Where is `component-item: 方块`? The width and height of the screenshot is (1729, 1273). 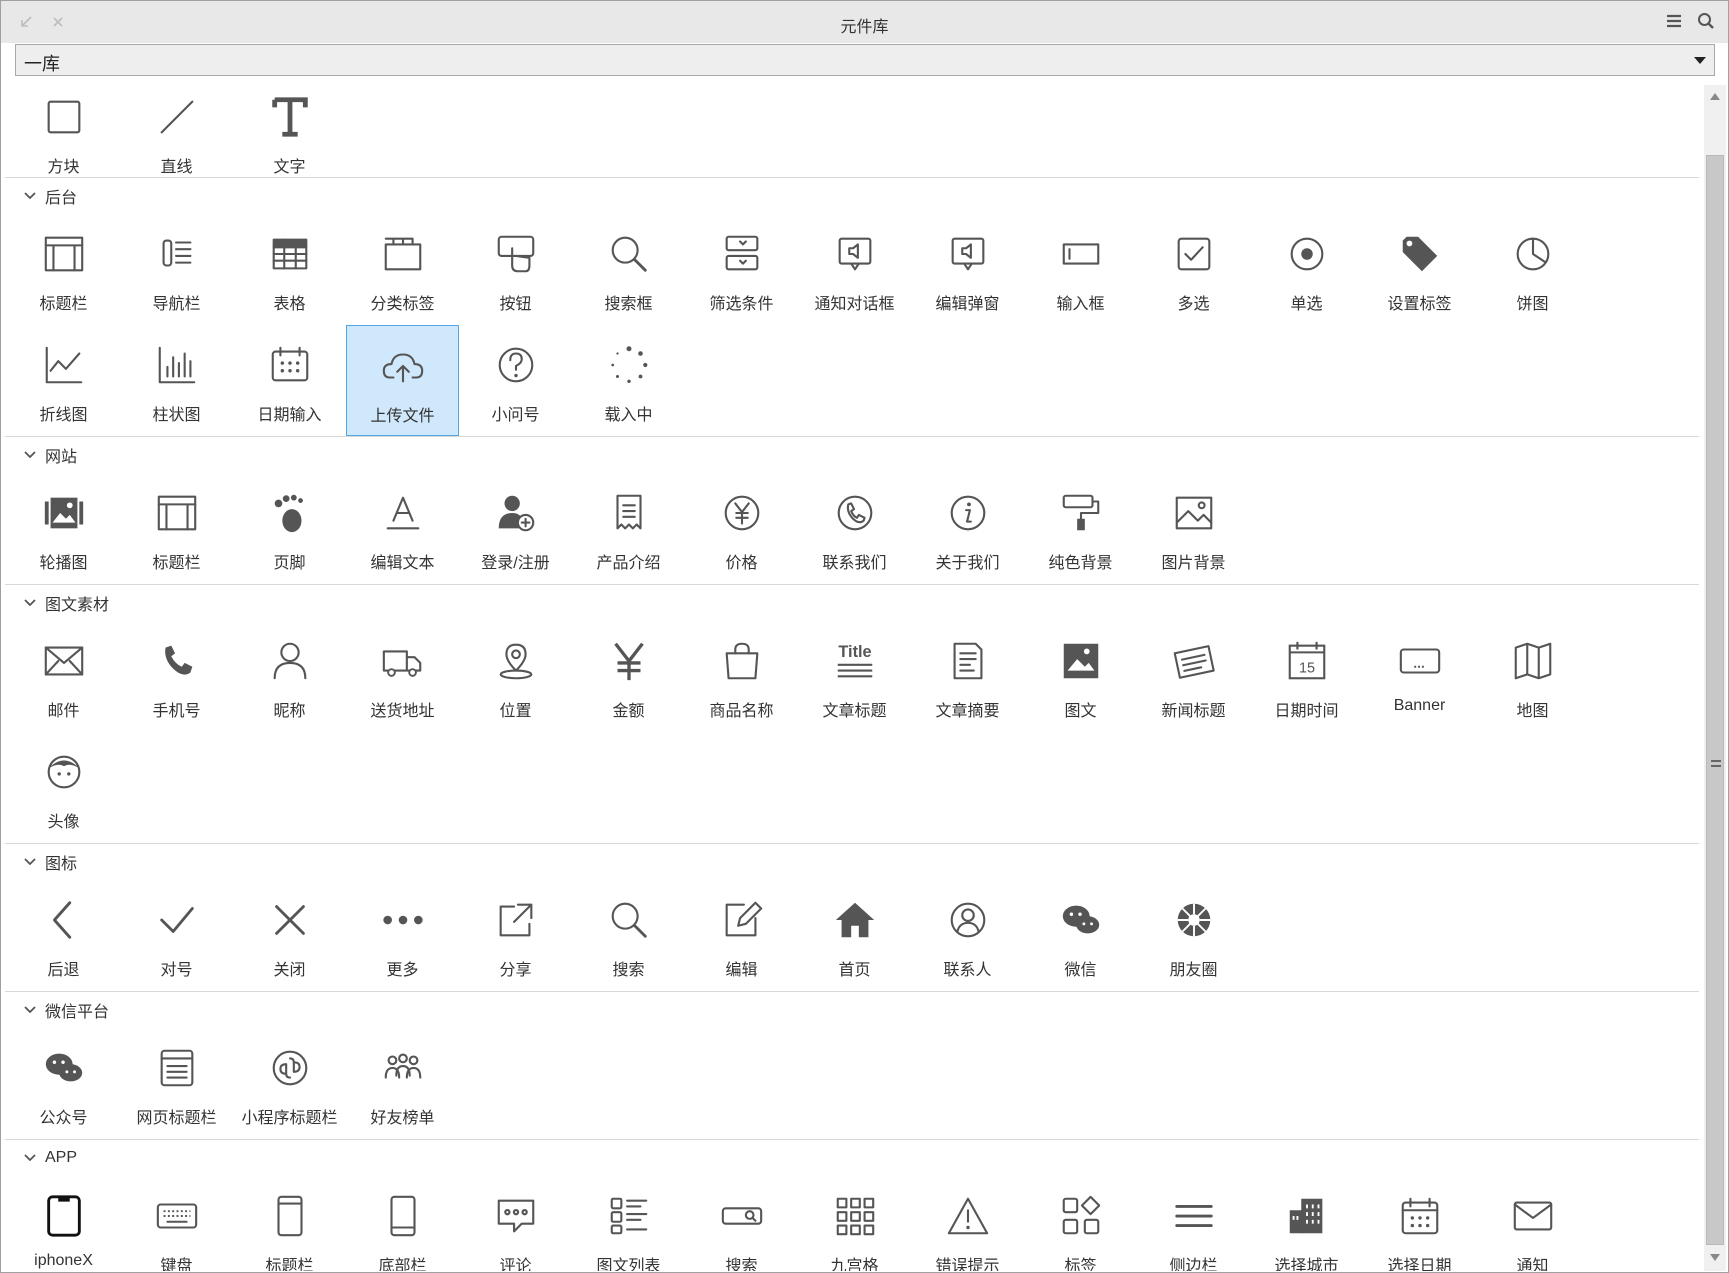
component-item: 方块 is located at coordinates (63, 131).